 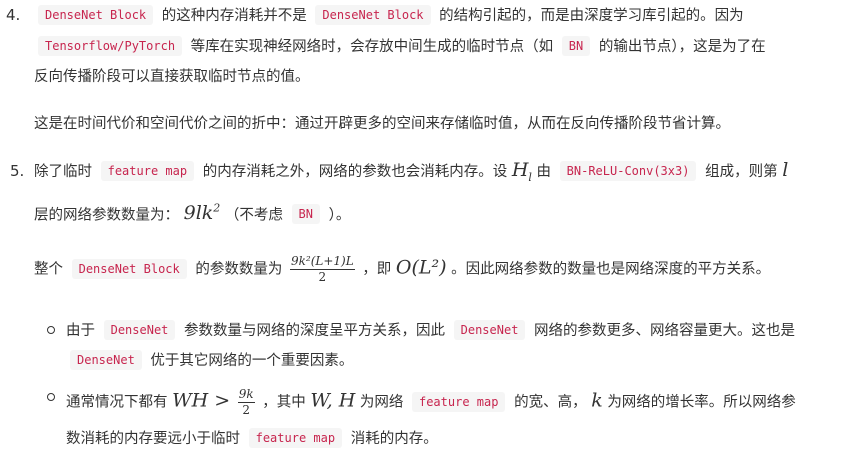 What do you see at coordinates (153, 439) in the screenshot?
I see `text: 数消耗的内存要远小于临时` at bounding box center [153, 439].